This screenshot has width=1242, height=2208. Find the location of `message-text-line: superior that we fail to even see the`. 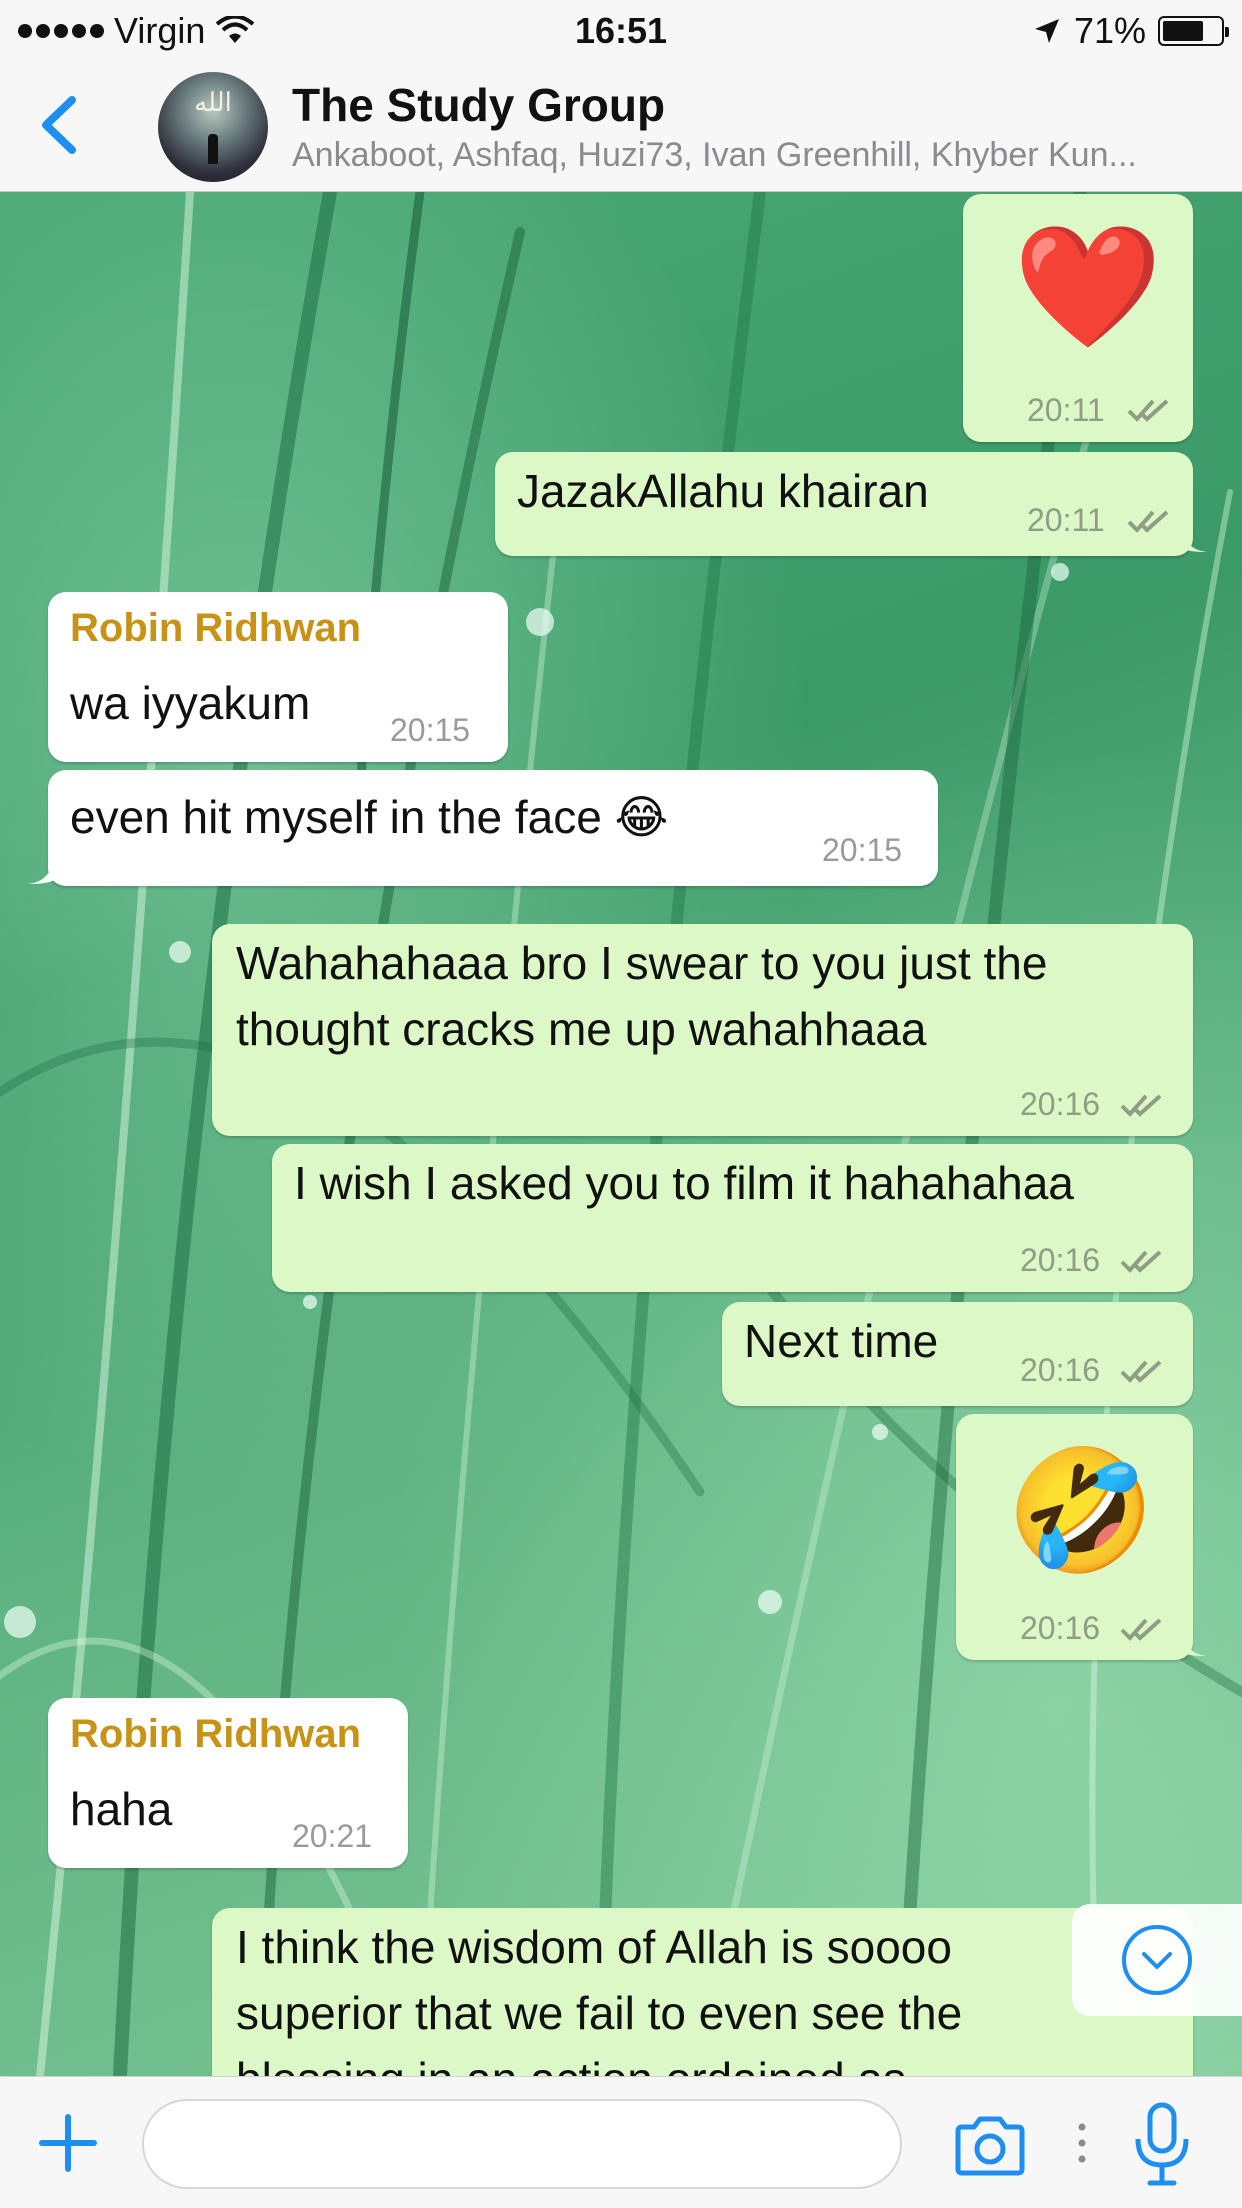

message-text-line: superior that we fail to even see the is located at coordinates (599, 2013).